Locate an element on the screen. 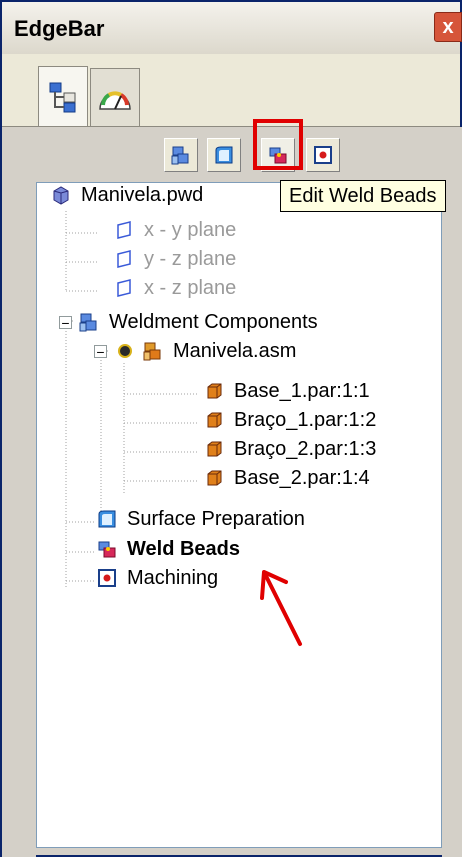 This screenshot has height=857, width=462. weld-beads-icon is located at coordinates (107, 549).